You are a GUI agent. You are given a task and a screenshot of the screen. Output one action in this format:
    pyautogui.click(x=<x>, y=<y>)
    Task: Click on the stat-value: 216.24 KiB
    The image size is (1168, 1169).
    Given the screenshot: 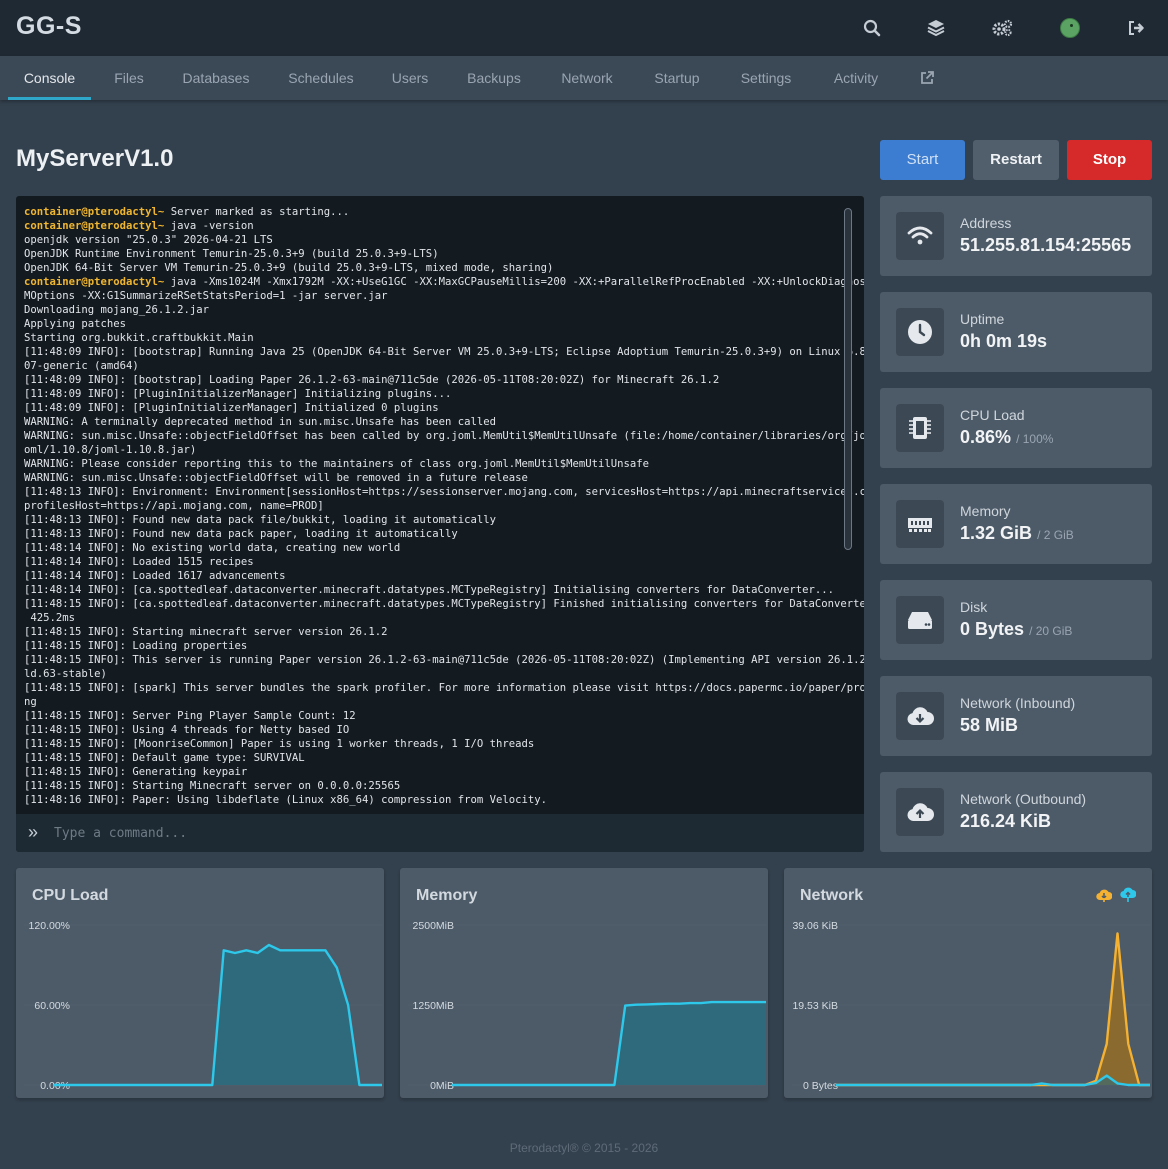 What is the action you would take?
    pyautogui.click(x=1006, y=821)
    